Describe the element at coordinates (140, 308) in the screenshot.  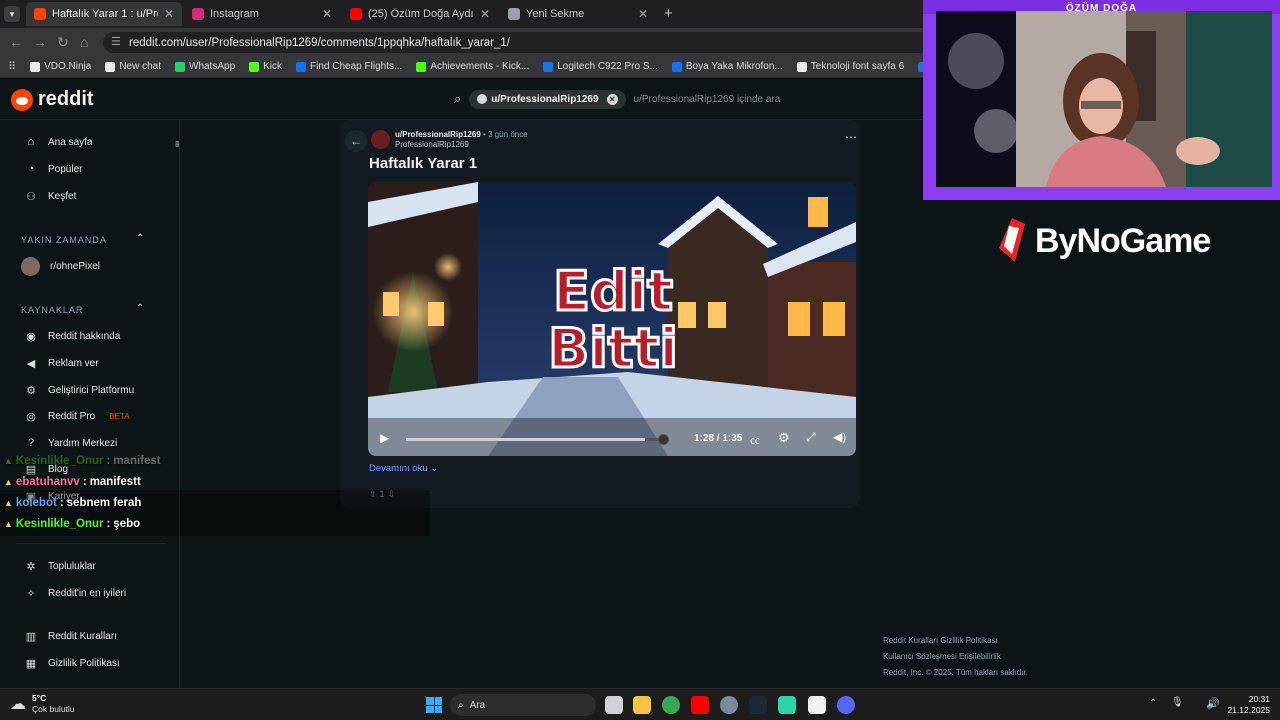
I see `collapse-resources-icon: ⌃` at that location.